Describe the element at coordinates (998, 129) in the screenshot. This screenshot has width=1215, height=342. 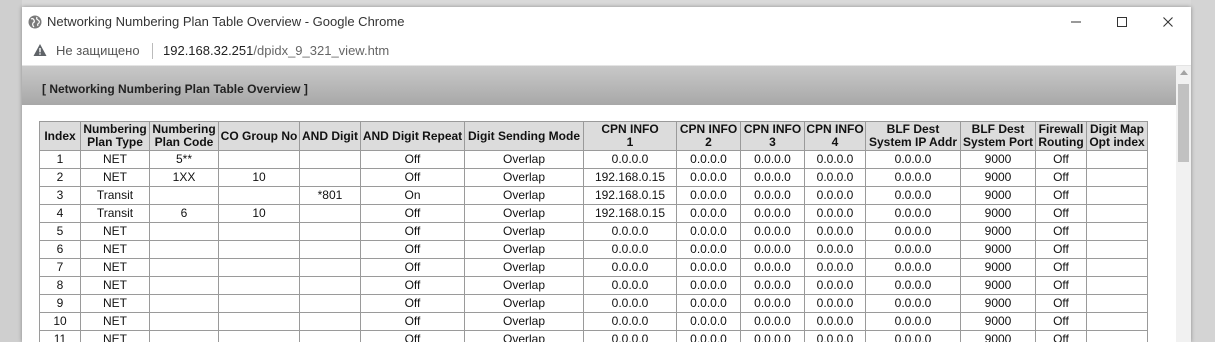
I see `column-header-text: BLF Dest` at that location.